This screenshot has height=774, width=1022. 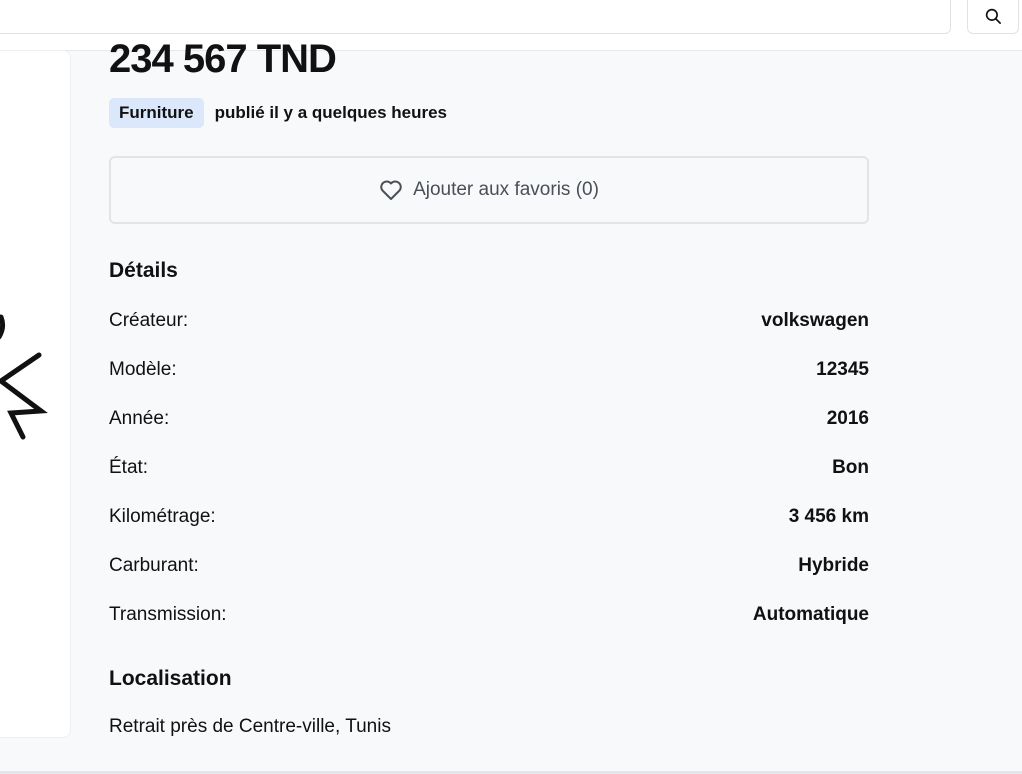 I want to click on detail-label: Kilométrage:, so click(x=162, y=516).